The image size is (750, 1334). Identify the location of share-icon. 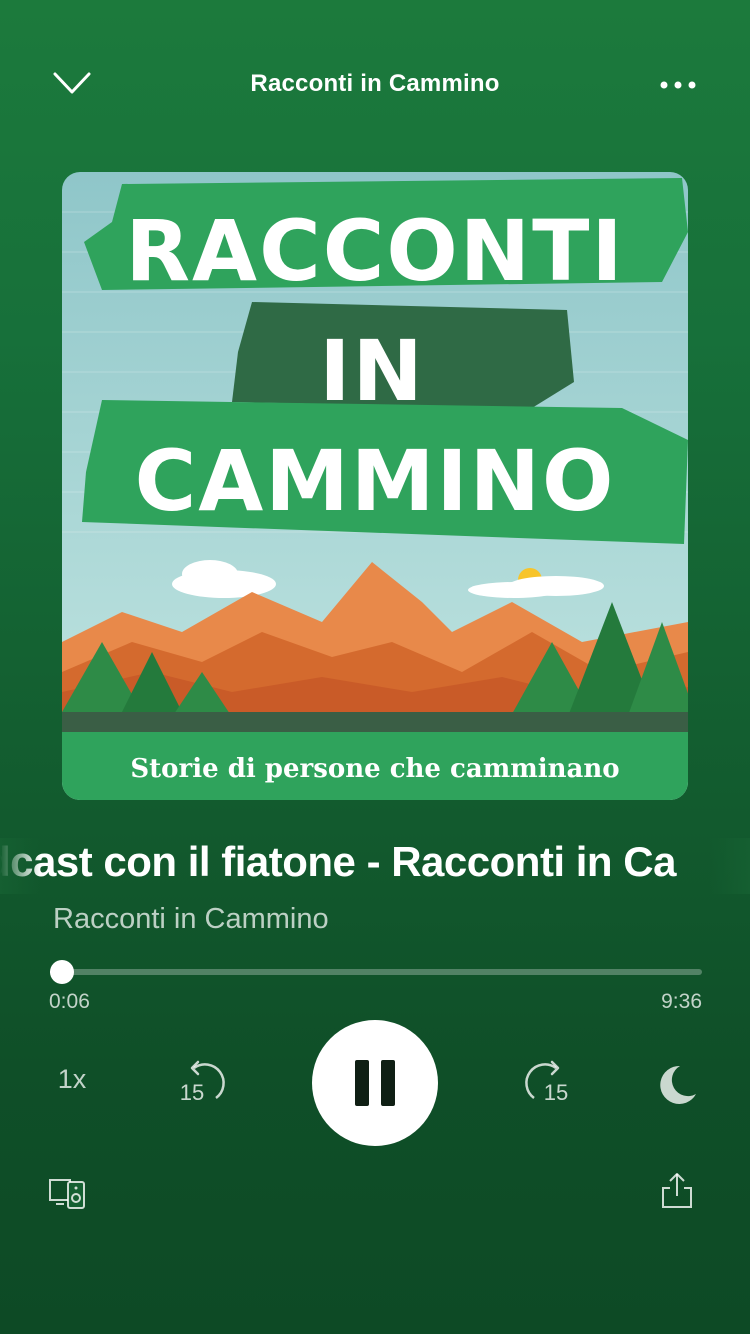
(677, 1190).